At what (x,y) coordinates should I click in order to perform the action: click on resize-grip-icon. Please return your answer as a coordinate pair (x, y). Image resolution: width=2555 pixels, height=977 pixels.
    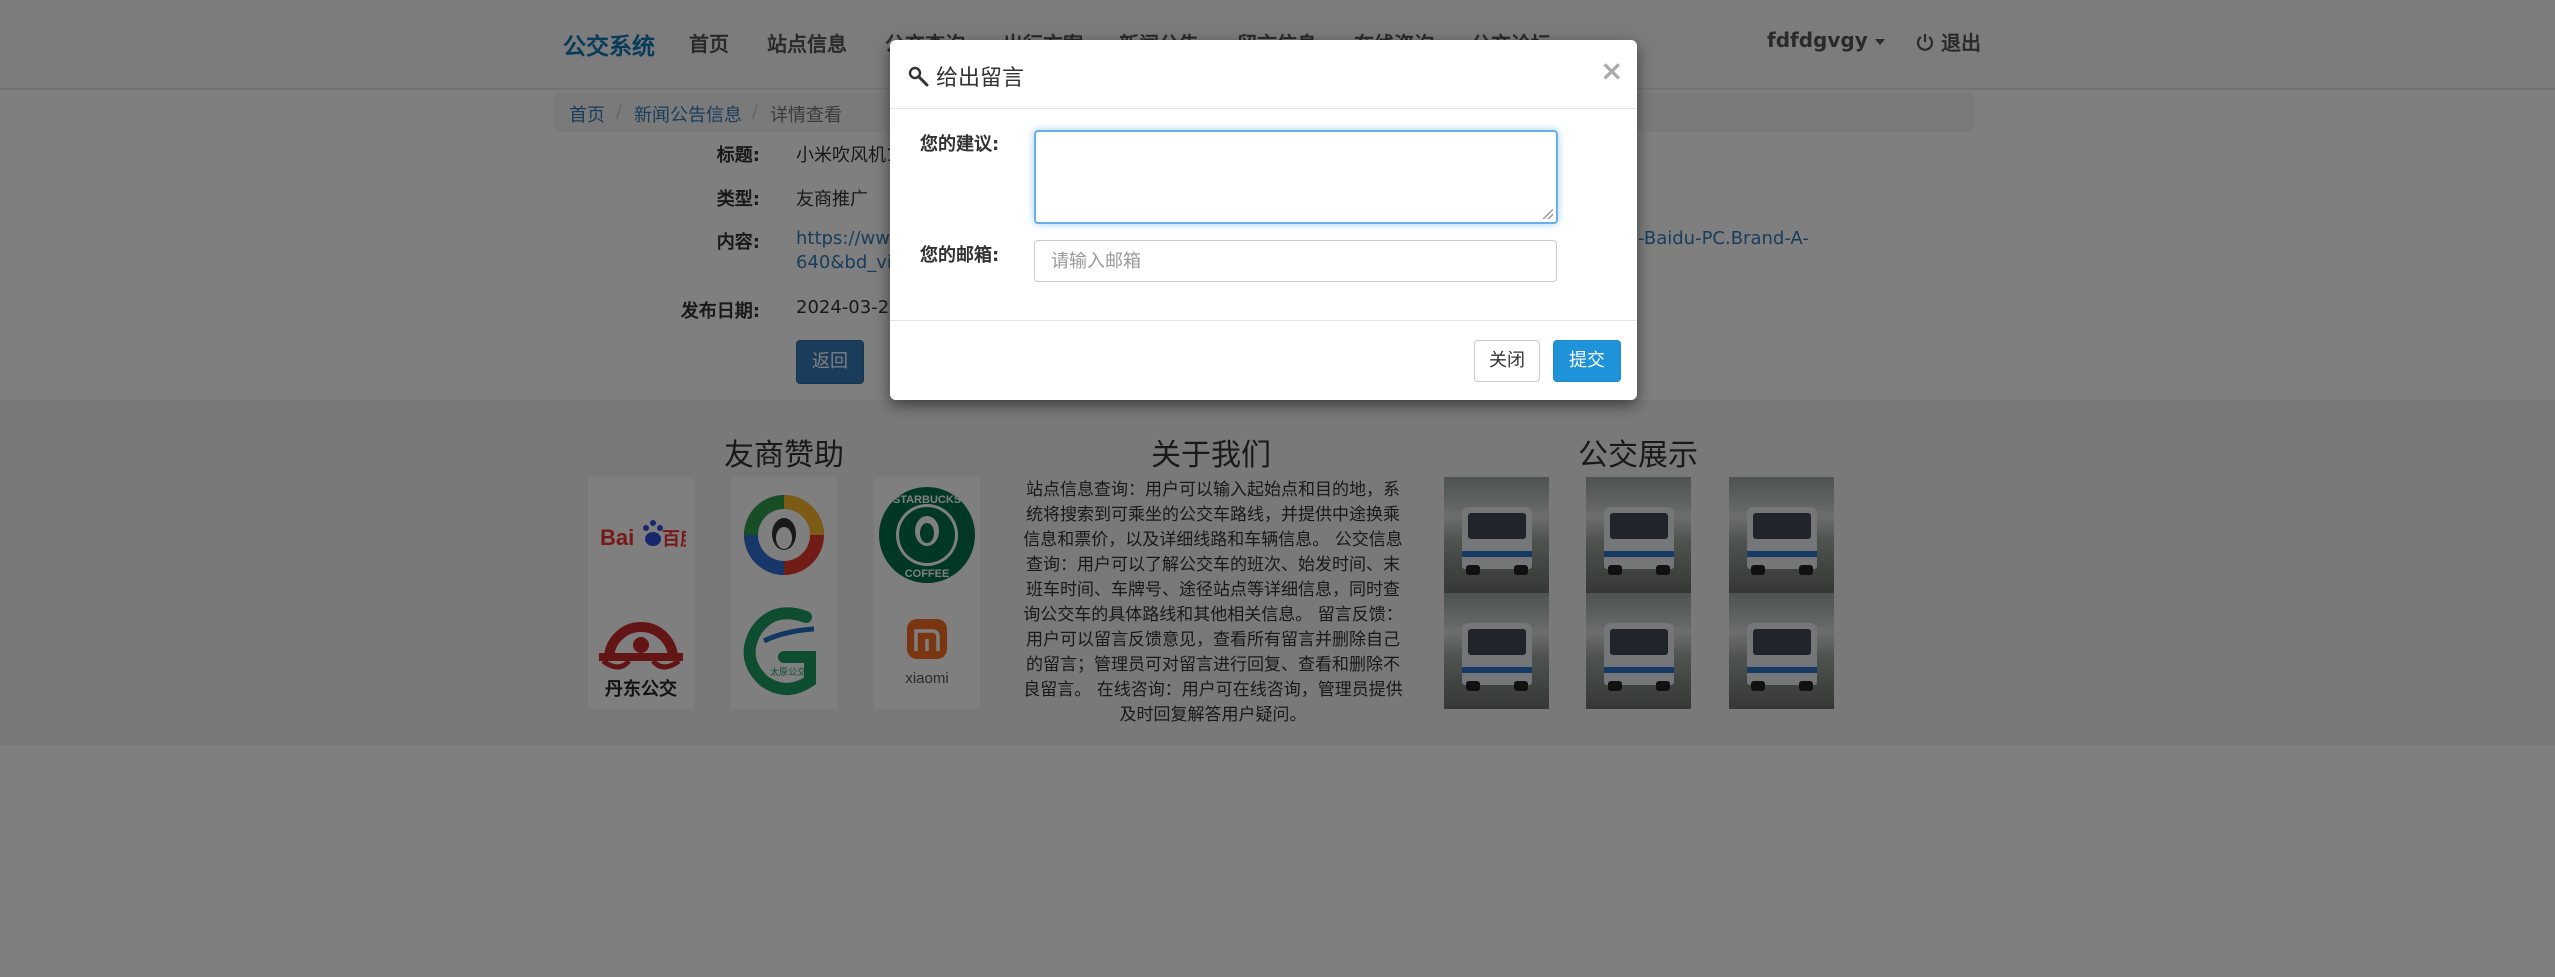
    Looking at the image, I should click on (1548, 214).